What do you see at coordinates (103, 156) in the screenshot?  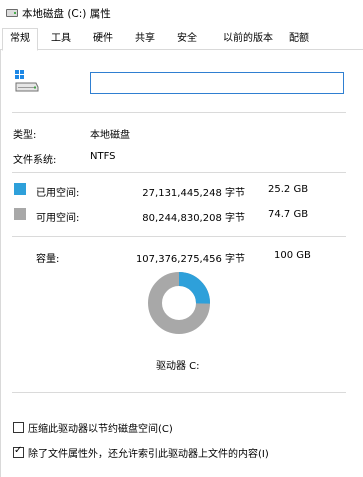 I see `filesystem-value: NTFS` at bounding box center [103, 156].